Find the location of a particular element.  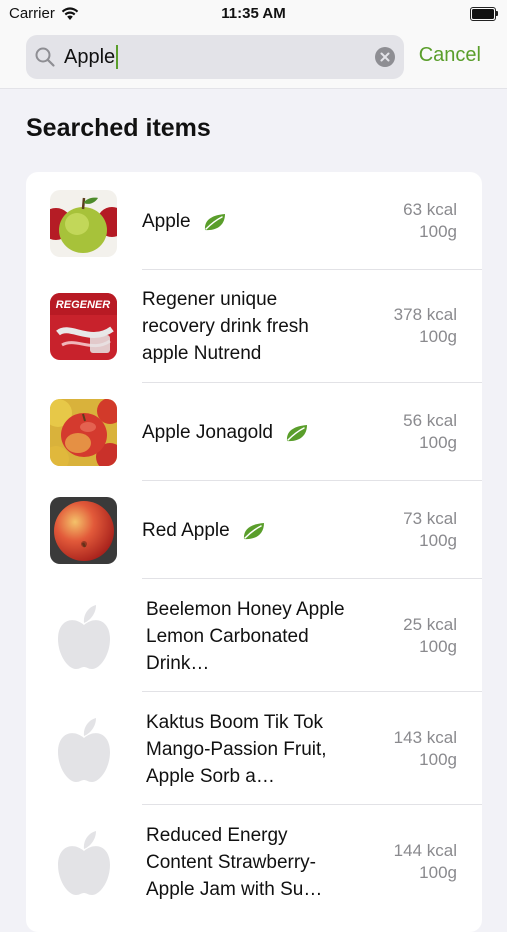

red-apple-photo is located at coordinates (83, 530).